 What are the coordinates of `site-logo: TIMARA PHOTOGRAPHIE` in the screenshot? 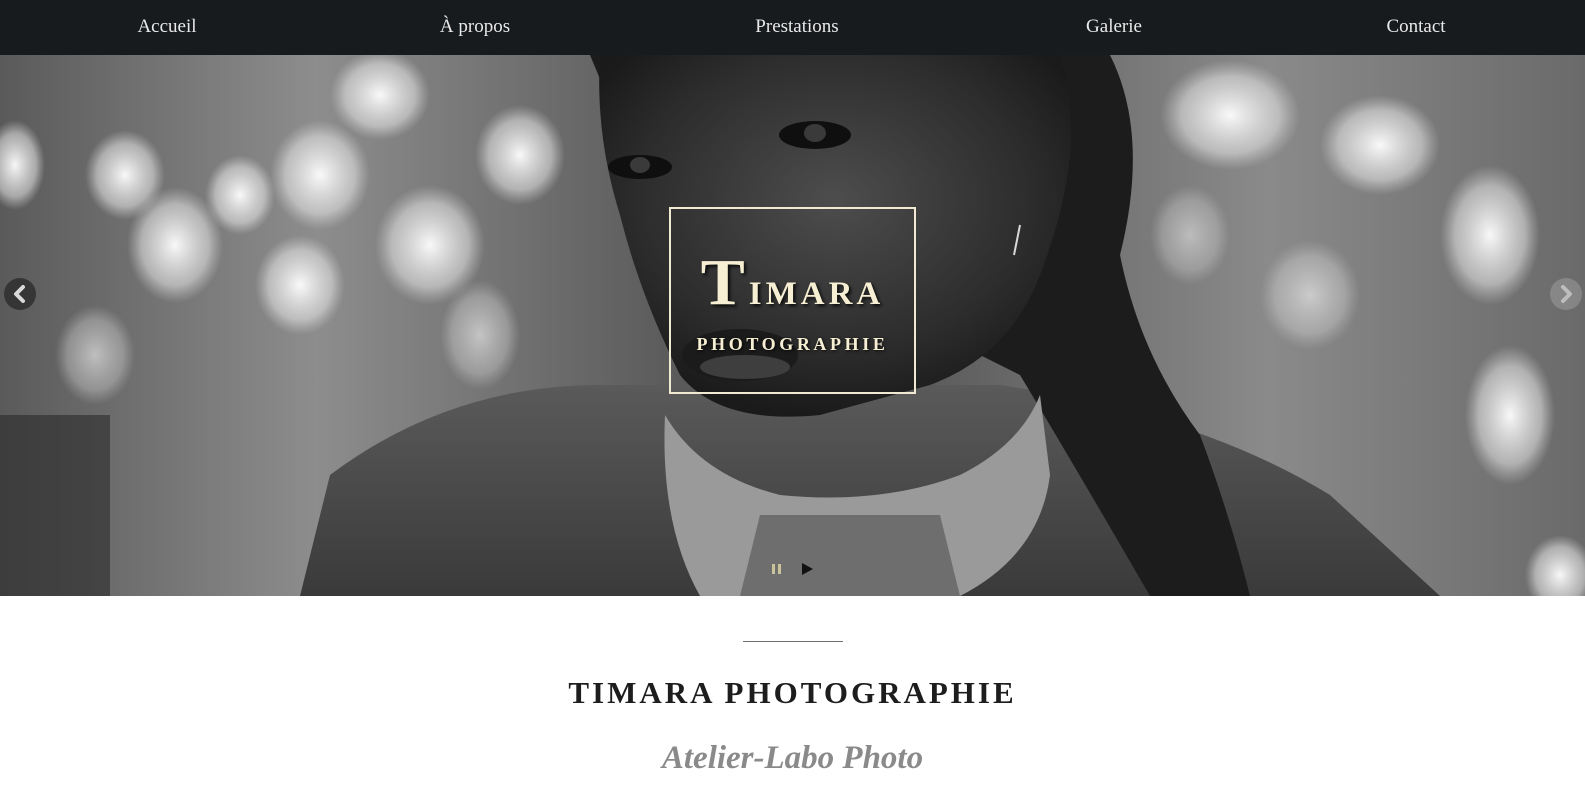 It's located at (792, 300).